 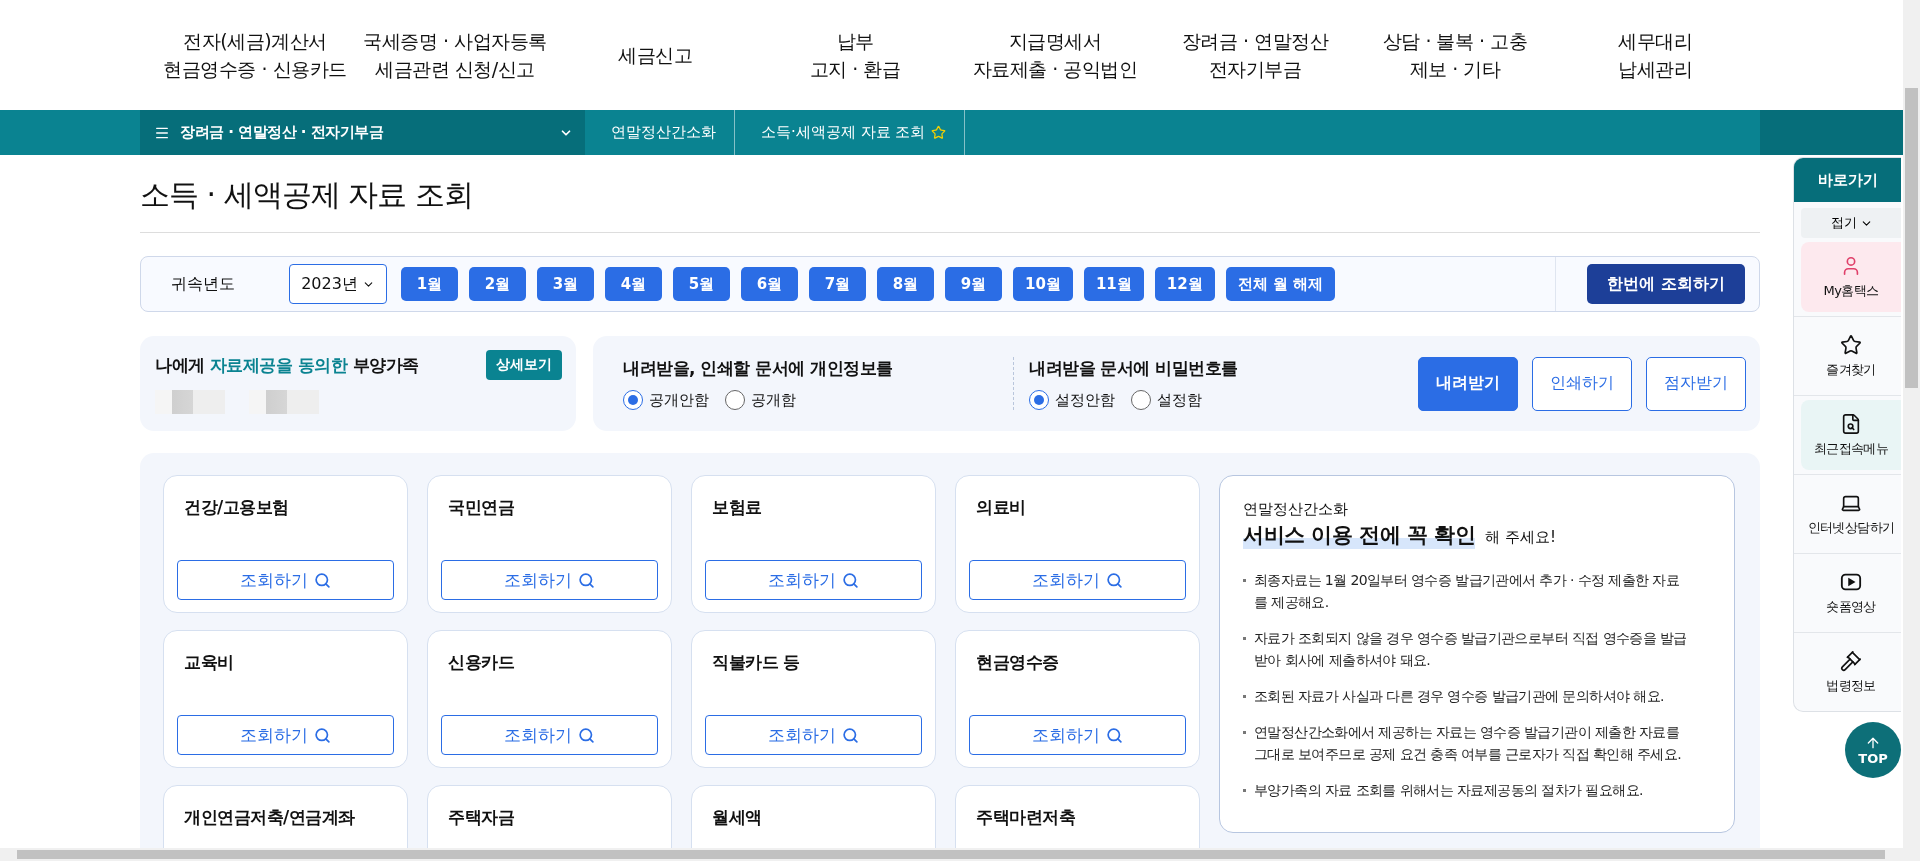 What do you see at coordinates (236, 507) in the screenshot?
I see `card-title: 건강/고용보험` at bounding box center [236, 507].